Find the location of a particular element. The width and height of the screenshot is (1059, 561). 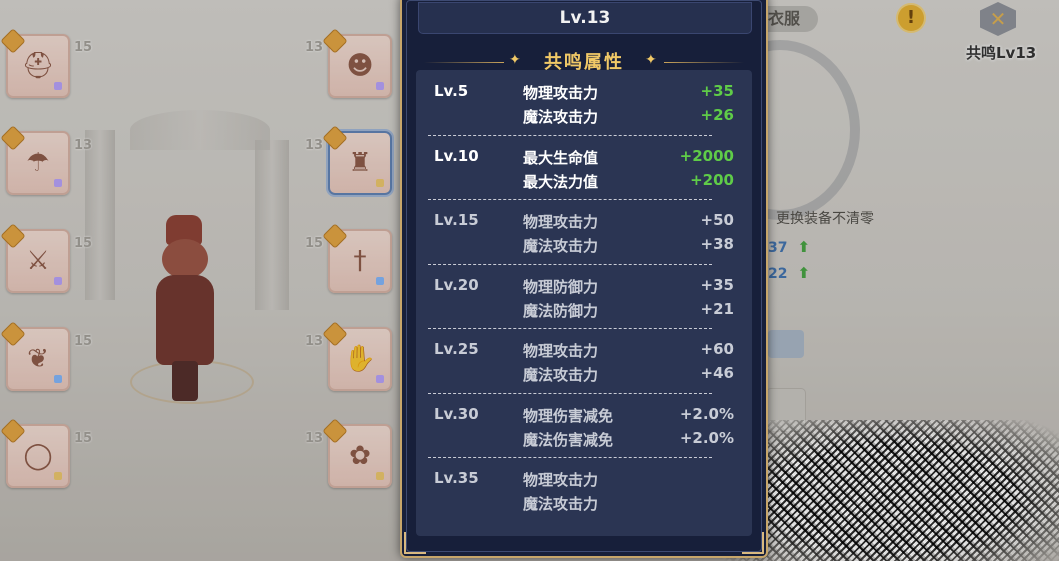

stat-bonus: +60 is located at coordinates (717, 349).